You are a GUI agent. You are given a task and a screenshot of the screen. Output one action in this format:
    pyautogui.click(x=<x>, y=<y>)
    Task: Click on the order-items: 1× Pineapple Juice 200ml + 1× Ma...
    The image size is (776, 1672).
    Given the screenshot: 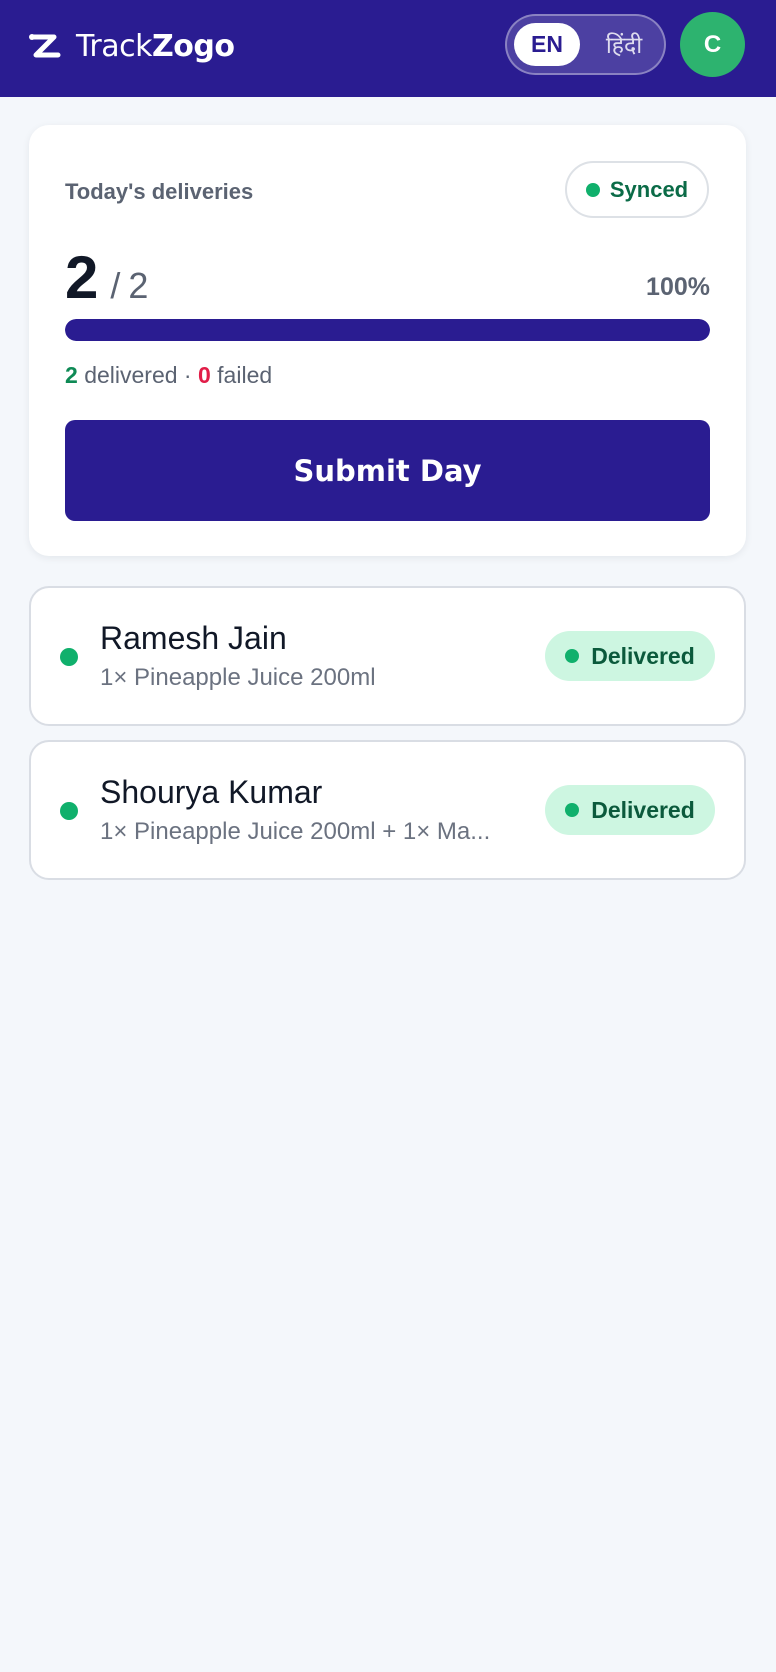 What is the action you would take?
    pyautogui.click(x=295, y=831)
    